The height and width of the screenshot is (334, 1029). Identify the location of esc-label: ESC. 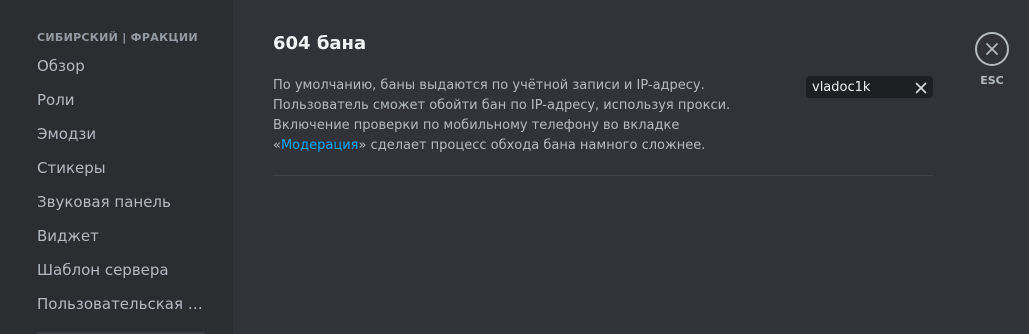
(992, 80).